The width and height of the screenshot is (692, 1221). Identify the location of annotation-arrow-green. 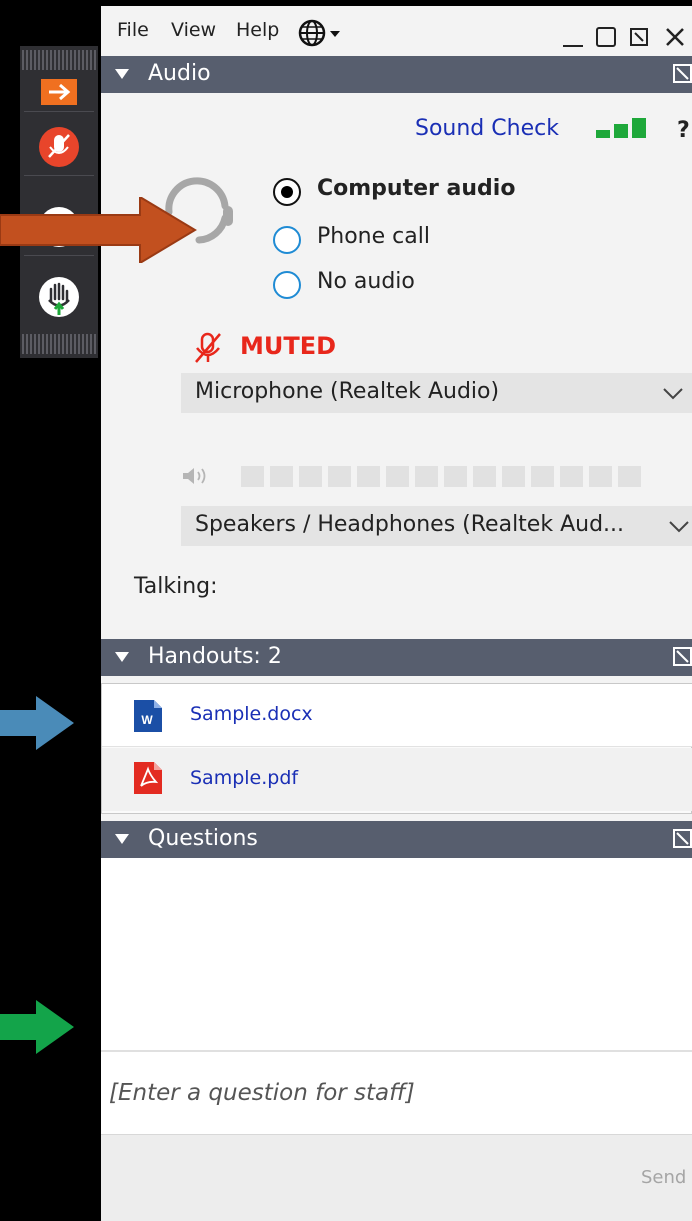
(37, 1027).